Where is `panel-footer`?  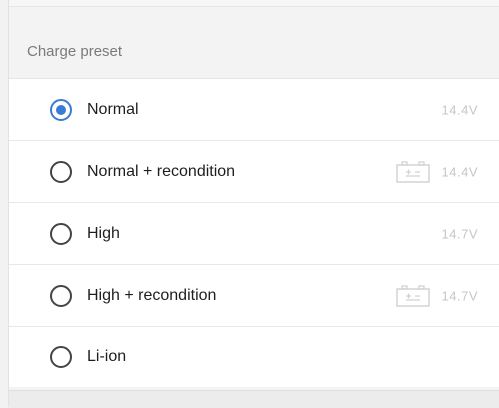
panel-footer is located at coordinates (254, 399).